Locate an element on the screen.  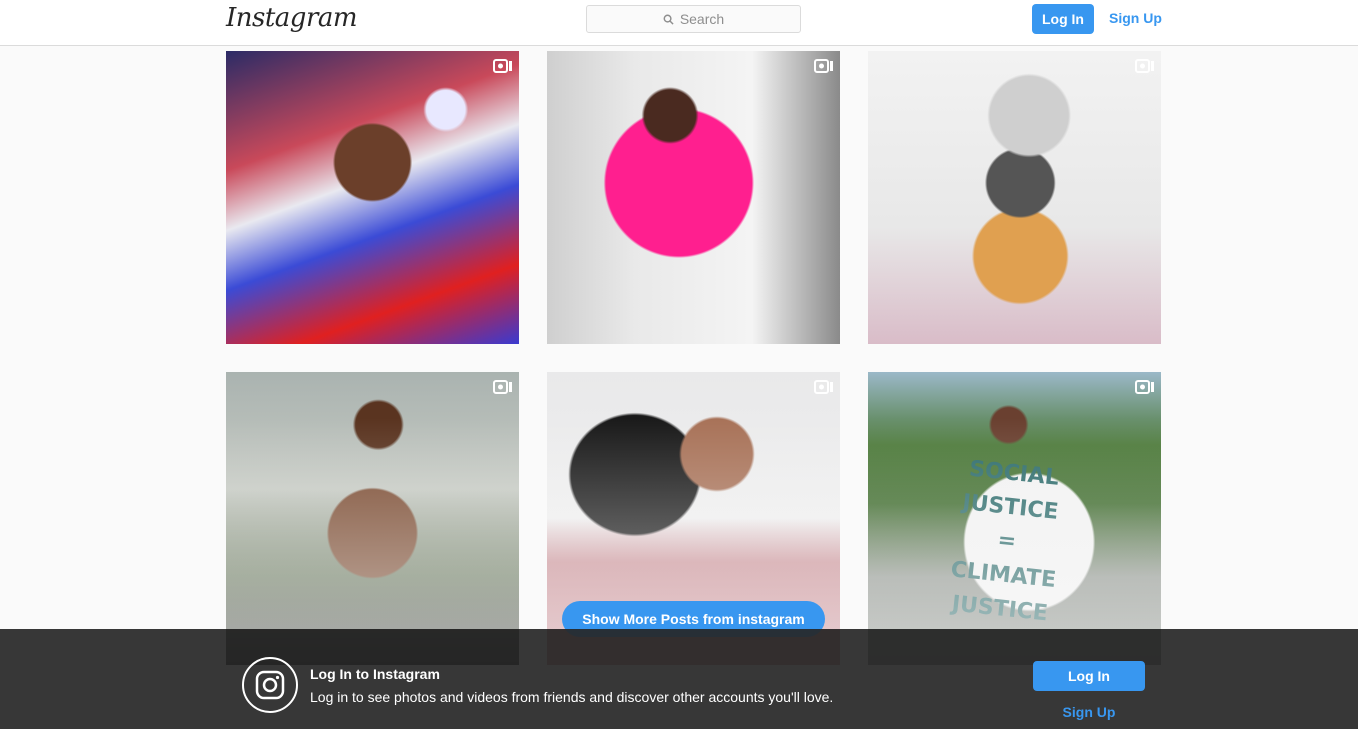
protest-sign: SOCIAL JUSTICE = CLIMATE JUSTICE is located at coordinates (1010, 533).